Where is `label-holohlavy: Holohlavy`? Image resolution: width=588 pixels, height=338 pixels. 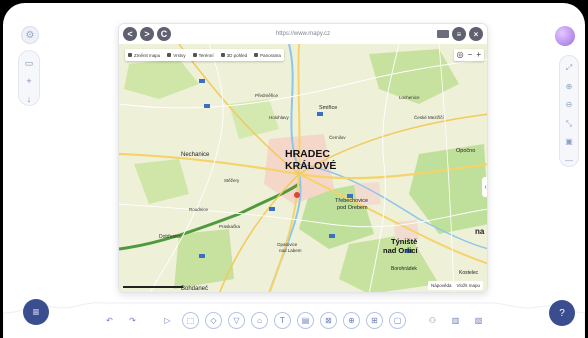
label-holohlavy: Holohlavy is located at coordinates (279, 117).